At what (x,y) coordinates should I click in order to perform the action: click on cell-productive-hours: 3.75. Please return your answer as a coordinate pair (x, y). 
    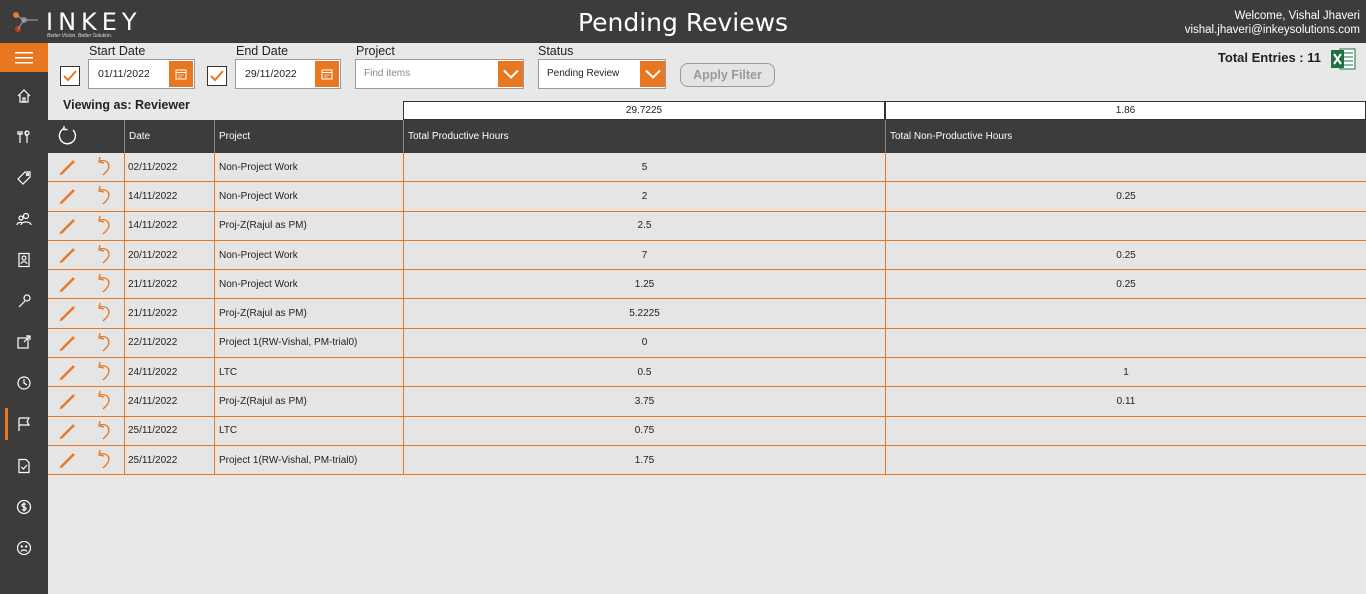
    Looking at the image, I should click on (644, 401).